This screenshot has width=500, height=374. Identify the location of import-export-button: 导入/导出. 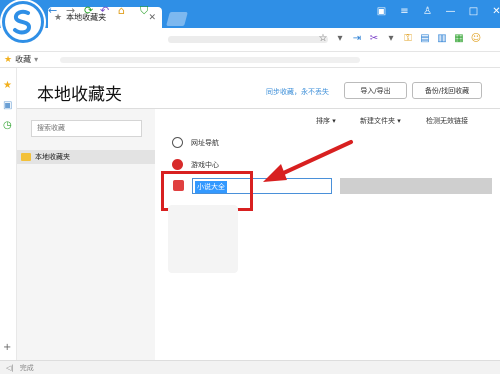
(375, 90).